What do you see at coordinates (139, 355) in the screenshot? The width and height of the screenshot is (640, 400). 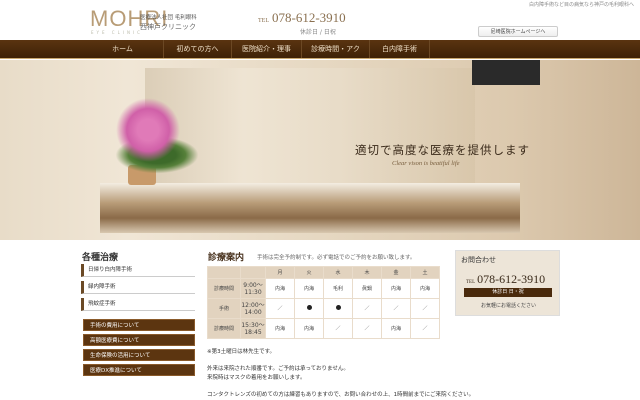 I see `sidebar-button-insurance: 生命保険の活用について` at bounding box center [139, 355].